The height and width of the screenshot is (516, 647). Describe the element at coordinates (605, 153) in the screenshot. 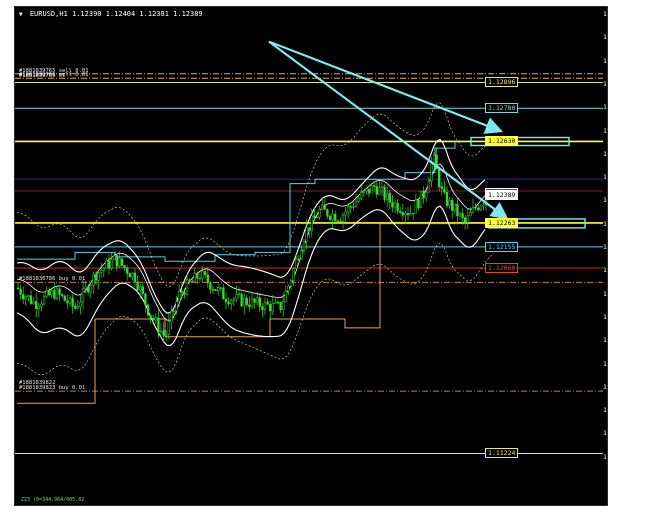

I see `price-axis-tick: 1.12570` at that location.